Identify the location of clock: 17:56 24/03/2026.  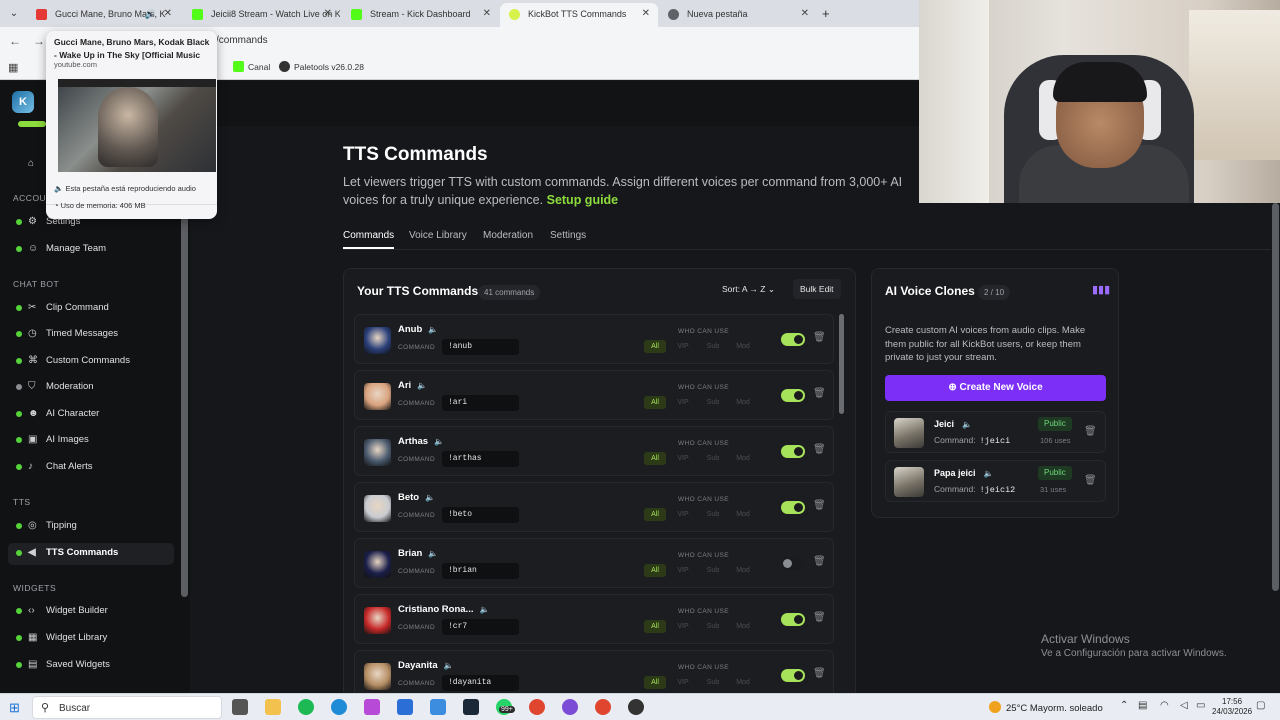
(1232, 707).